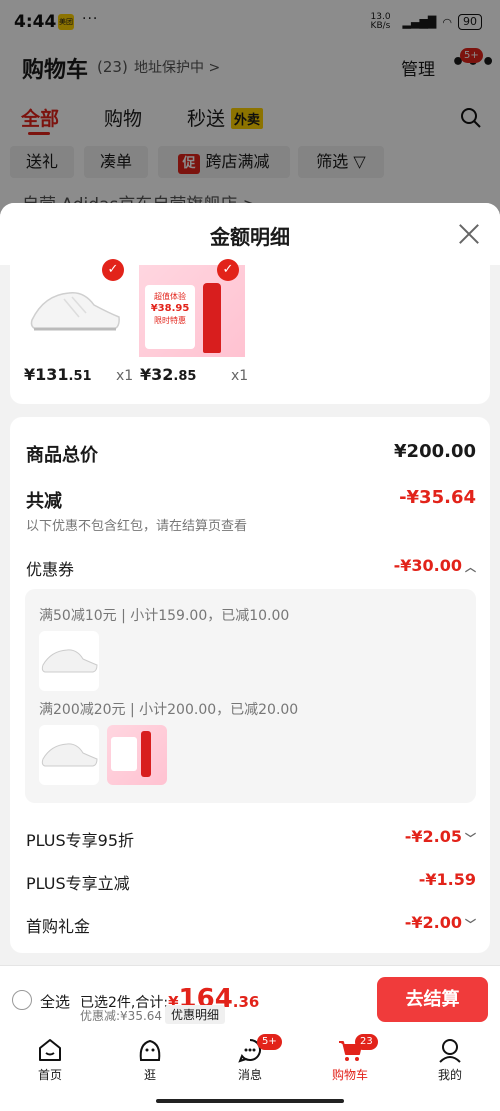  What do you see at coordinates (80, 840) in the screenshot?
I see `plus95-label: PLUS专享95折` at bounding box center [80, 840].